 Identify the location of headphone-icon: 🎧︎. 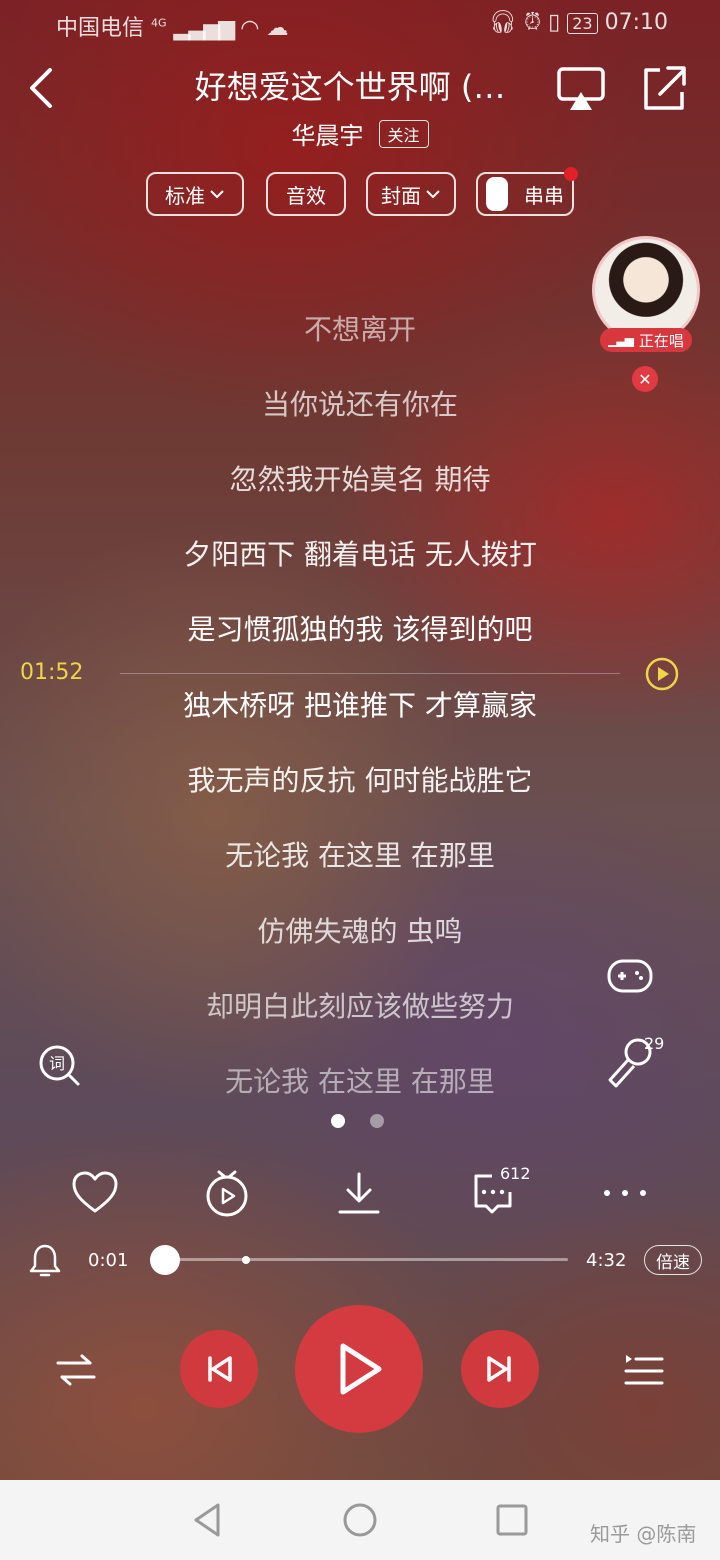
(503, 22).